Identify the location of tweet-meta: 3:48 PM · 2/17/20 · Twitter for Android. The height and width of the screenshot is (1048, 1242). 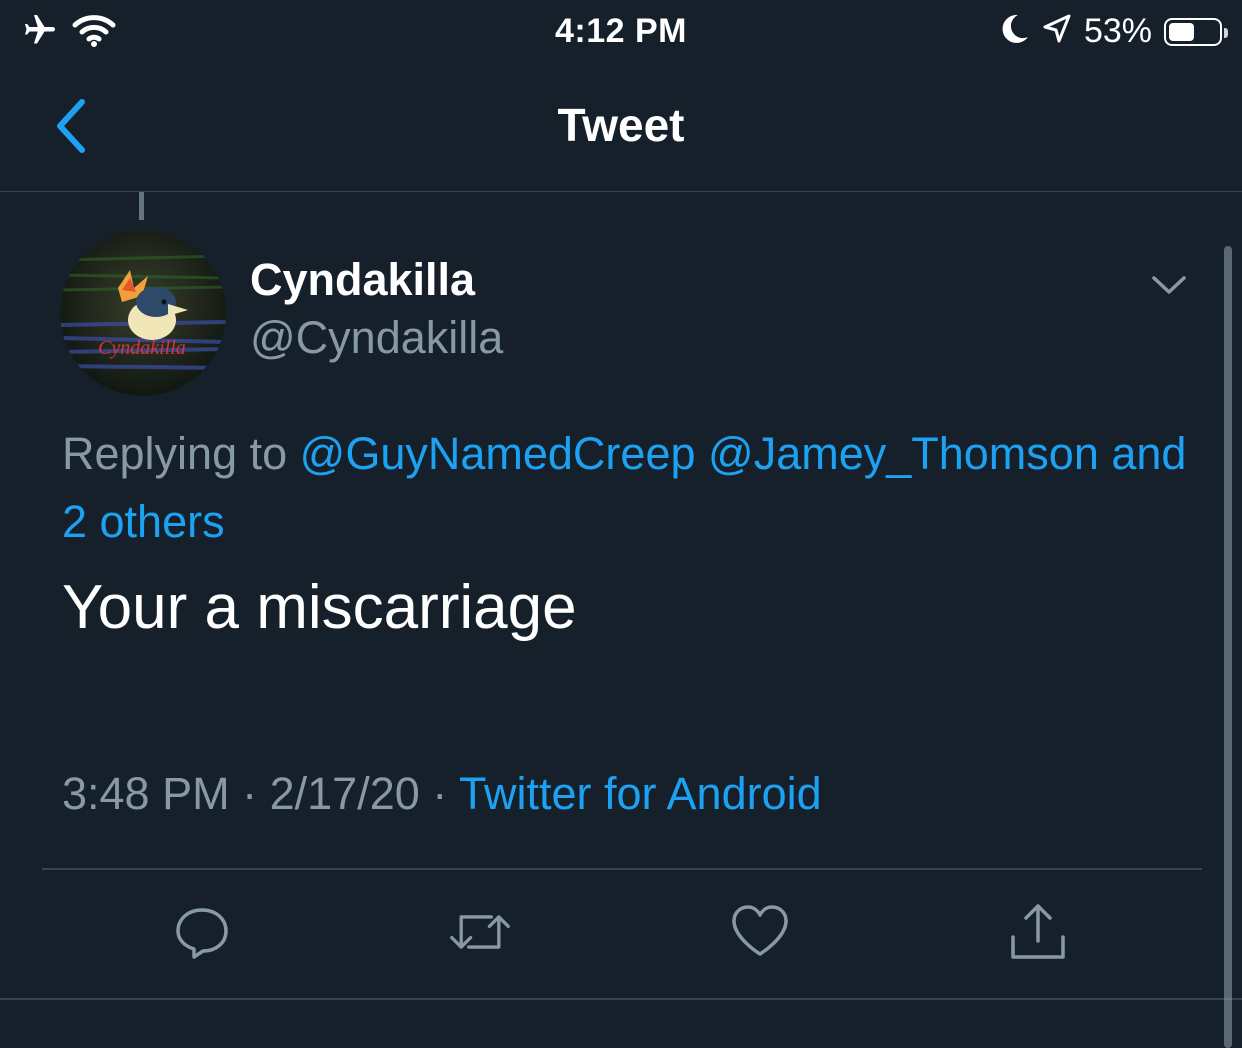
(442, 794).